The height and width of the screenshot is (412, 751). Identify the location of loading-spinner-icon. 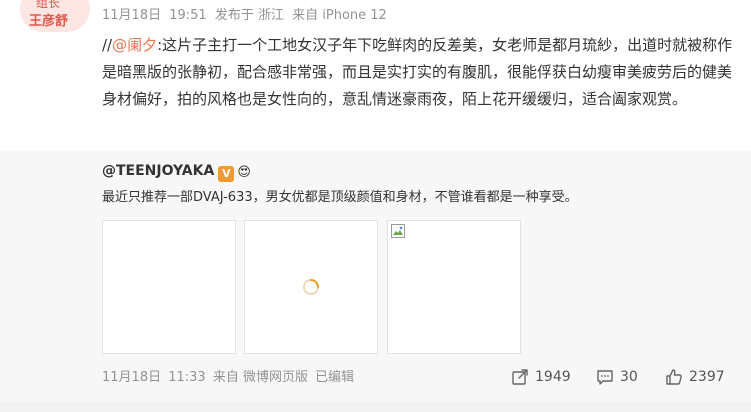
(311, 287).